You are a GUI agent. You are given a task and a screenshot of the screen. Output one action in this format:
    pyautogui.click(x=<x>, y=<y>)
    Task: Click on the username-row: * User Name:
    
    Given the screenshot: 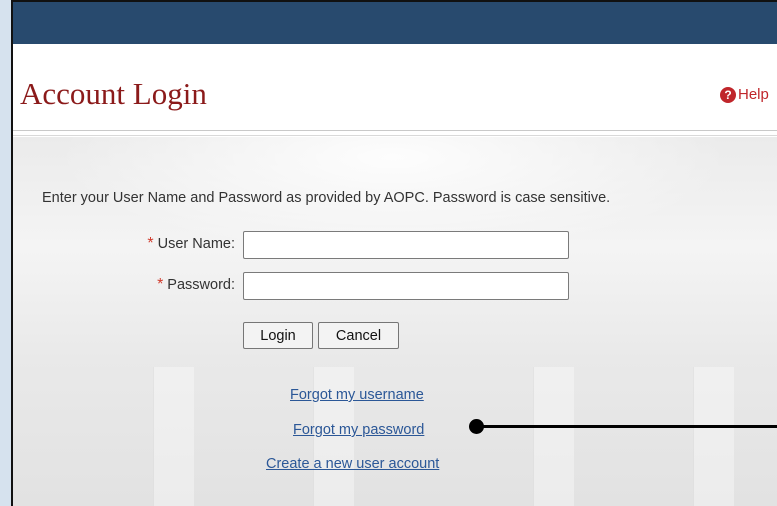 What is the action you would take?
    pyautogui.click(x=172, y=244)
    